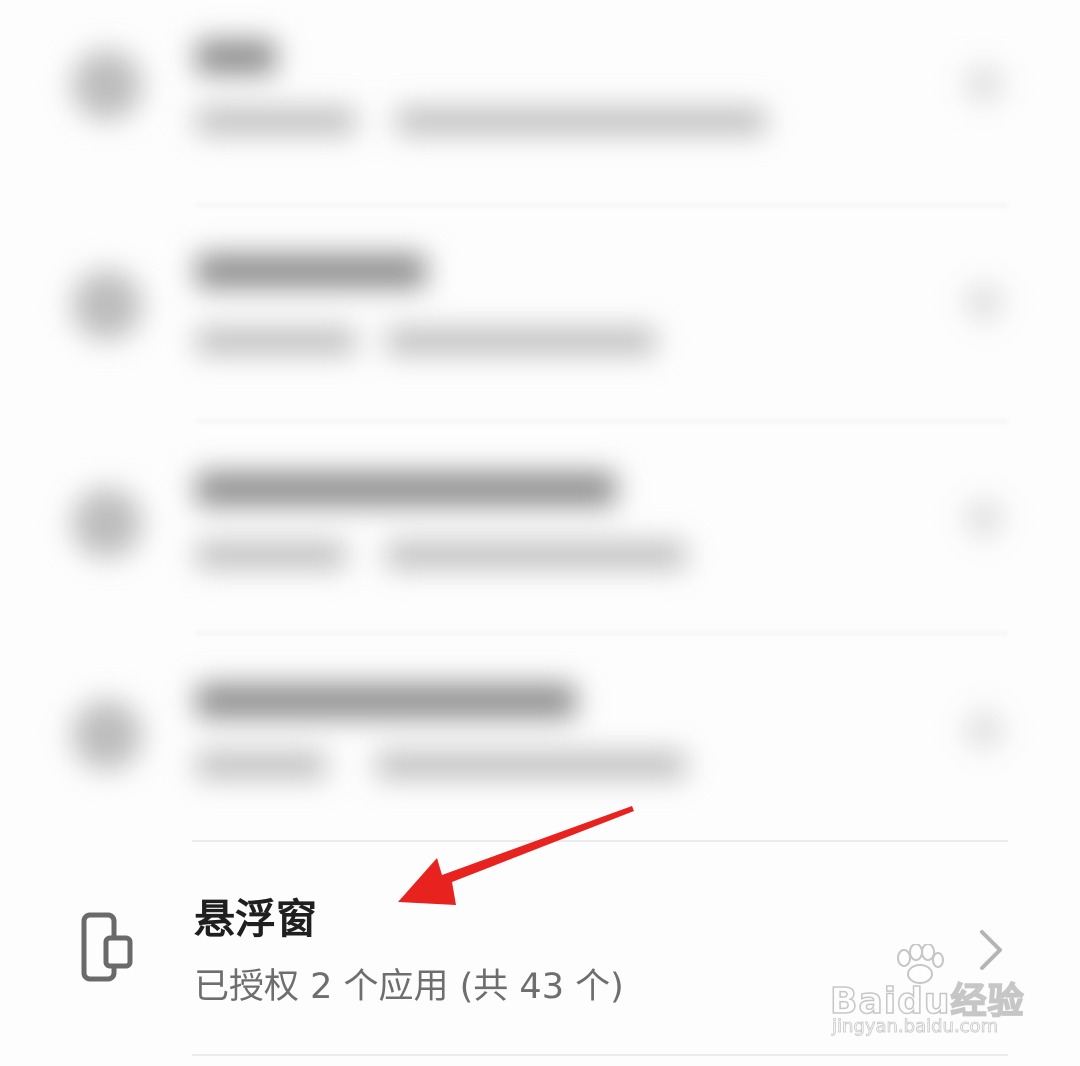 The width and height of the screenshot is (1080, 1066). Describe the element at coordinates (915, 1027) in the screenshot. I see `watermark-url: jingyan.baidu.com` at that location.